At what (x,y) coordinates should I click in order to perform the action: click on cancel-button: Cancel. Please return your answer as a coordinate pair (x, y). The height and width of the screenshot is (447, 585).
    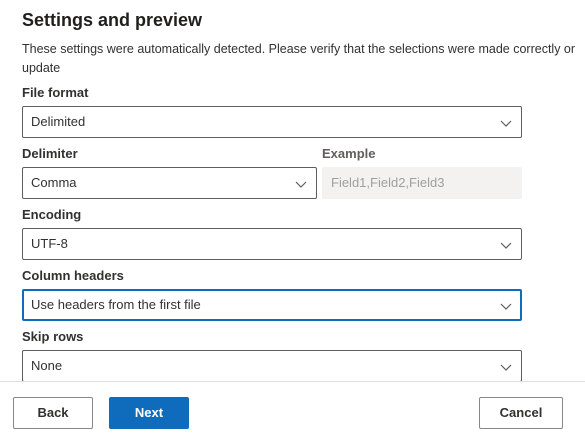
    Looking at the image, I should click on (521, 413).